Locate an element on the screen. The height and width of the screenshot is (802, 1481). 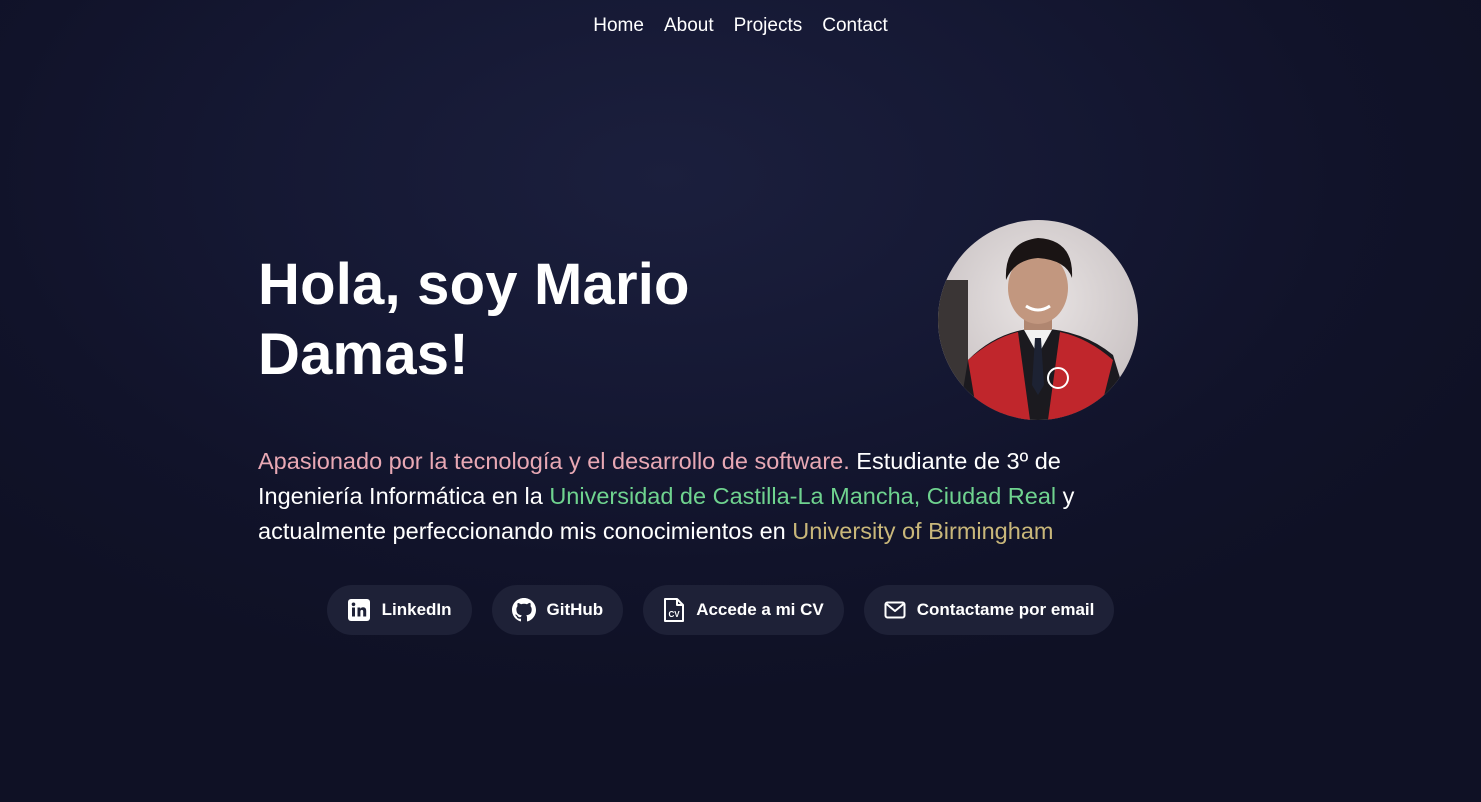
github-button: GitHub is located at coordinates (557, 610).